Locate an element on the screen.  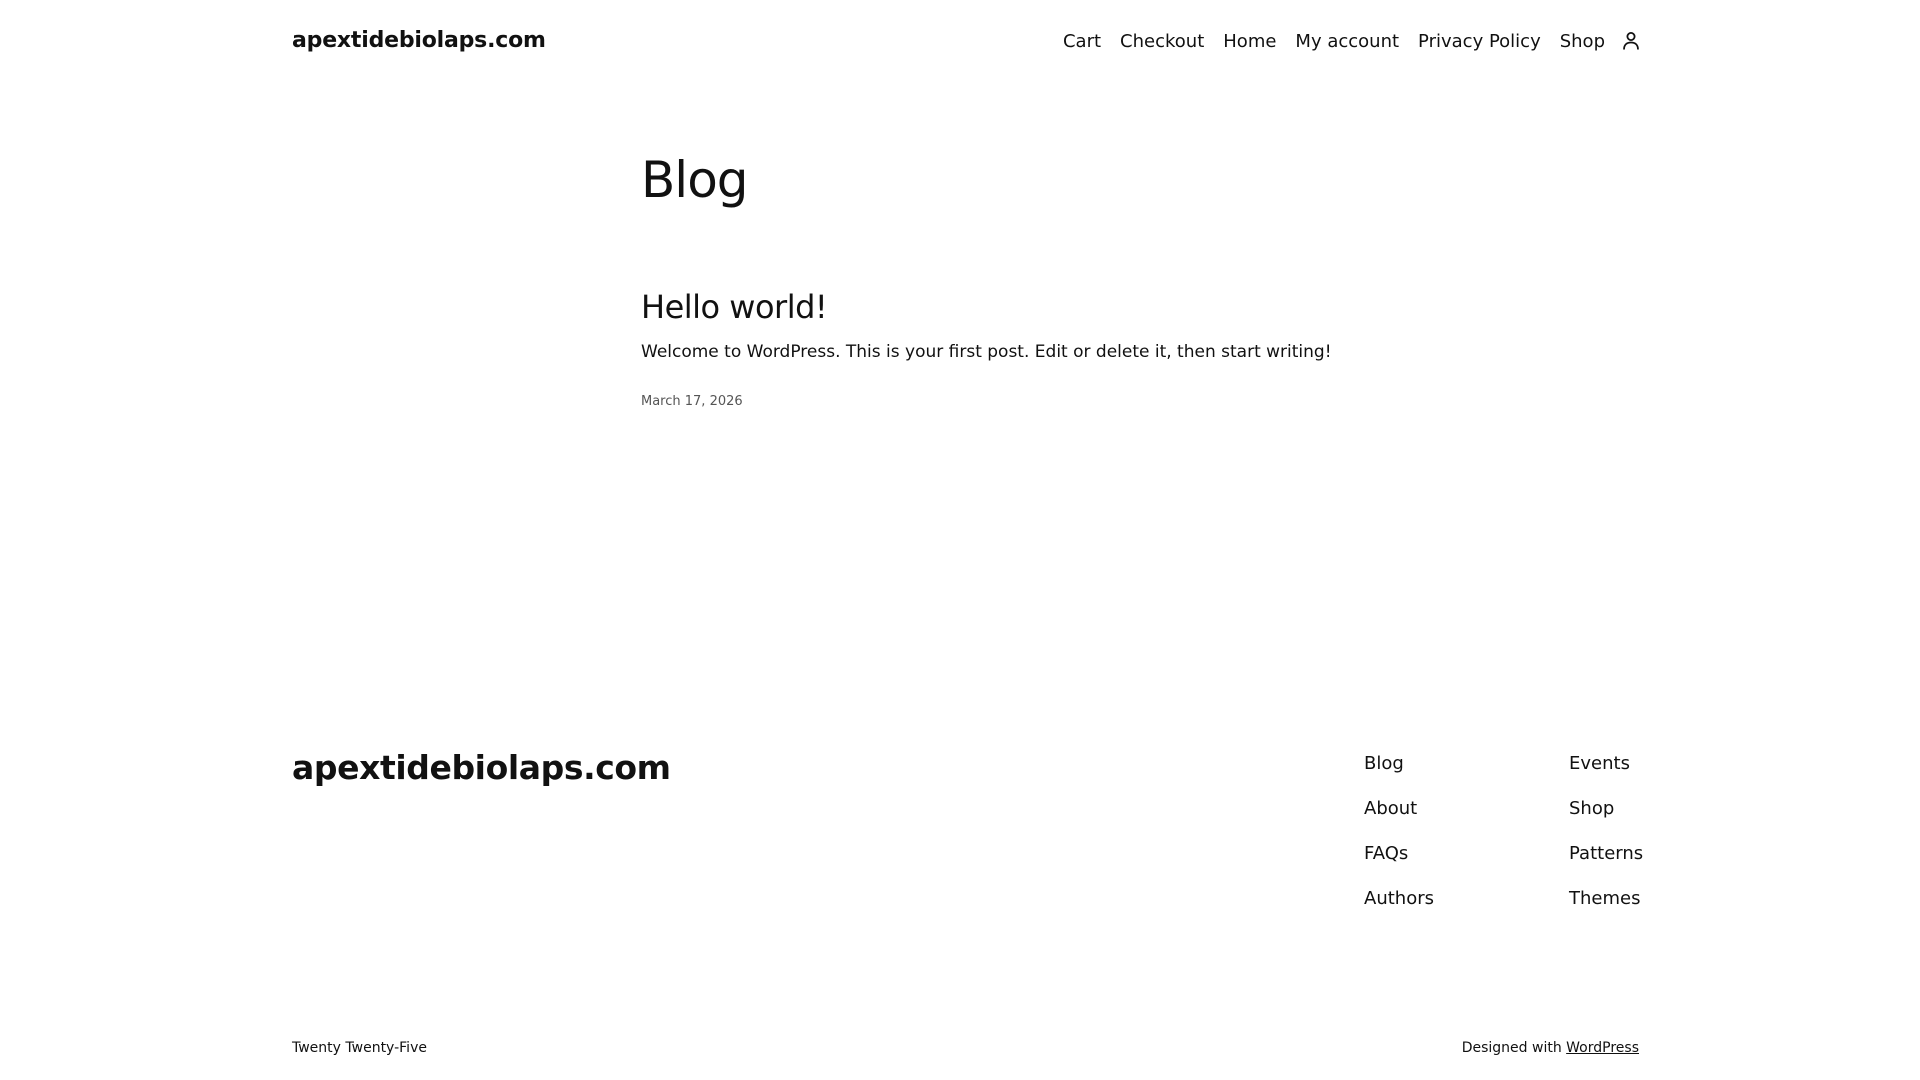
nav-item-my-account: My account is located at coordinates (1347, 41).